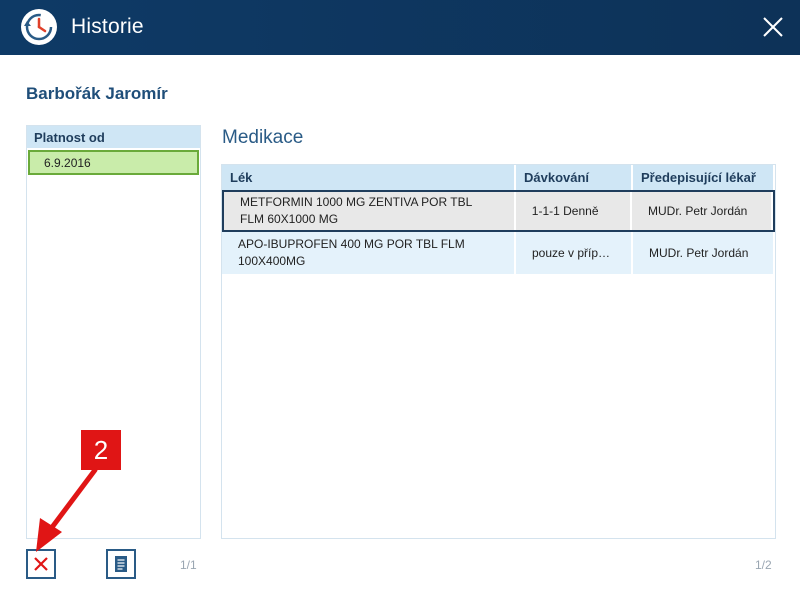 The width and height of the screenshot is (800, 600). Describe the element at coordinates (113, 137) in the screenshot. I see `validity-header: Platnost od` at that location.